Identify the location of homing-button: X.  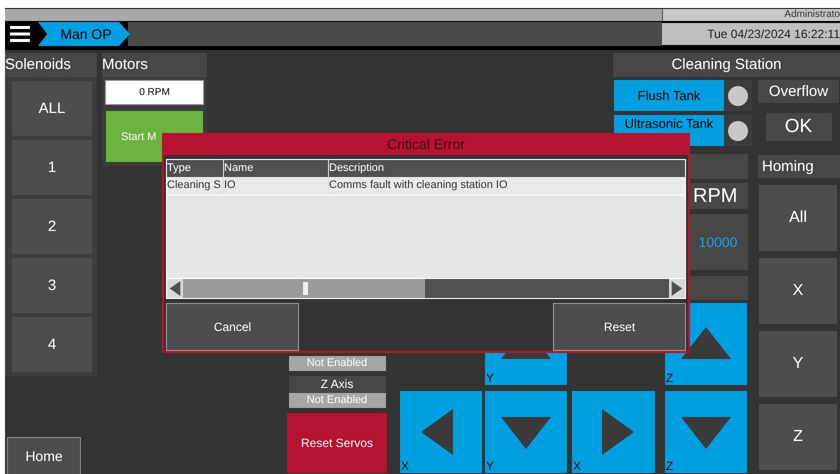
(798, 291).